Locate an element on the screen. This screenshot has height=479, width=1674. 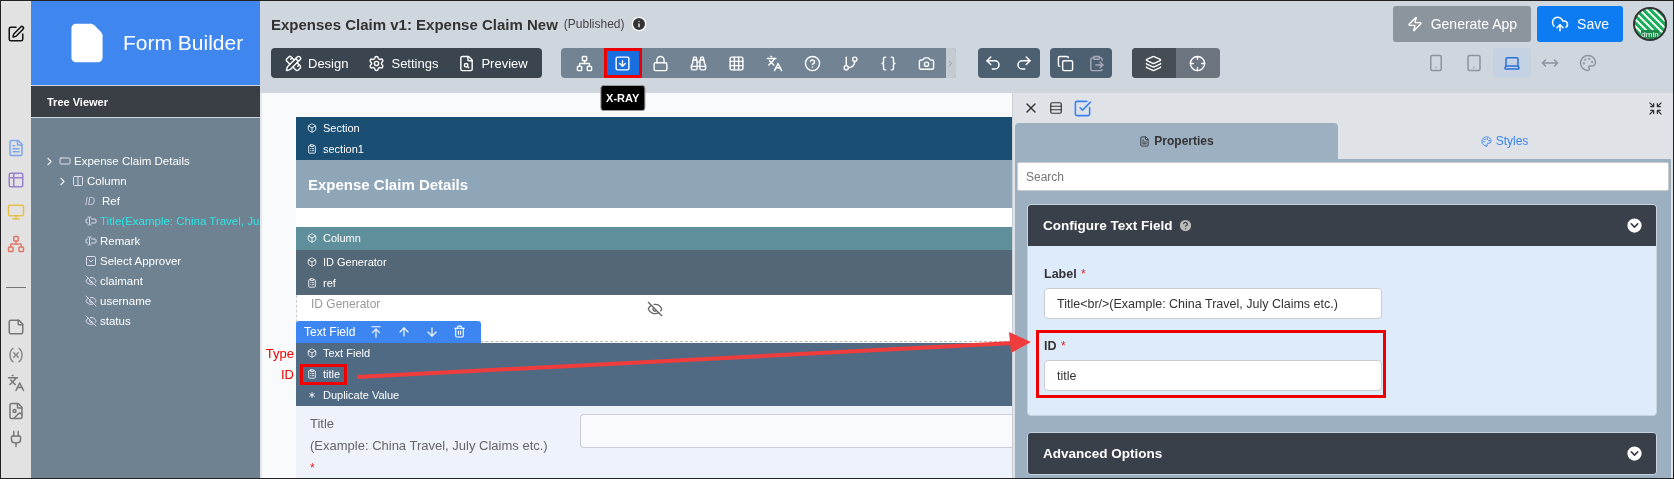
camera-icon is located at coordinates (927, 63).